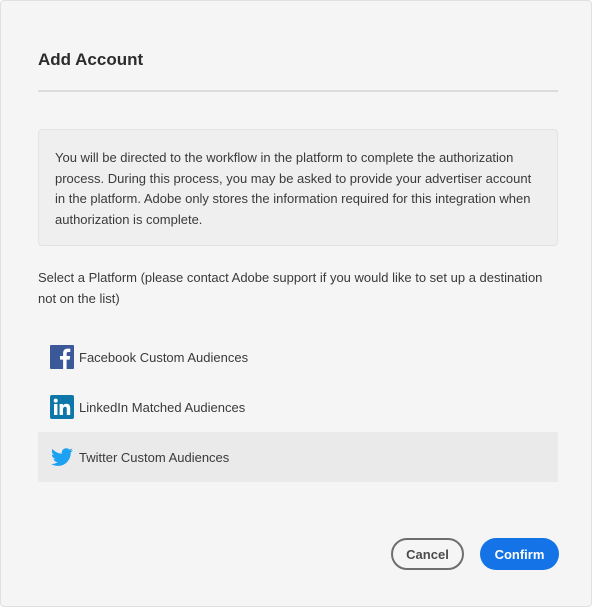  Describe the element at coordinates (154, 457) in the screenshot. I see `platform-label: Twitter Custom Audiences` at that location.